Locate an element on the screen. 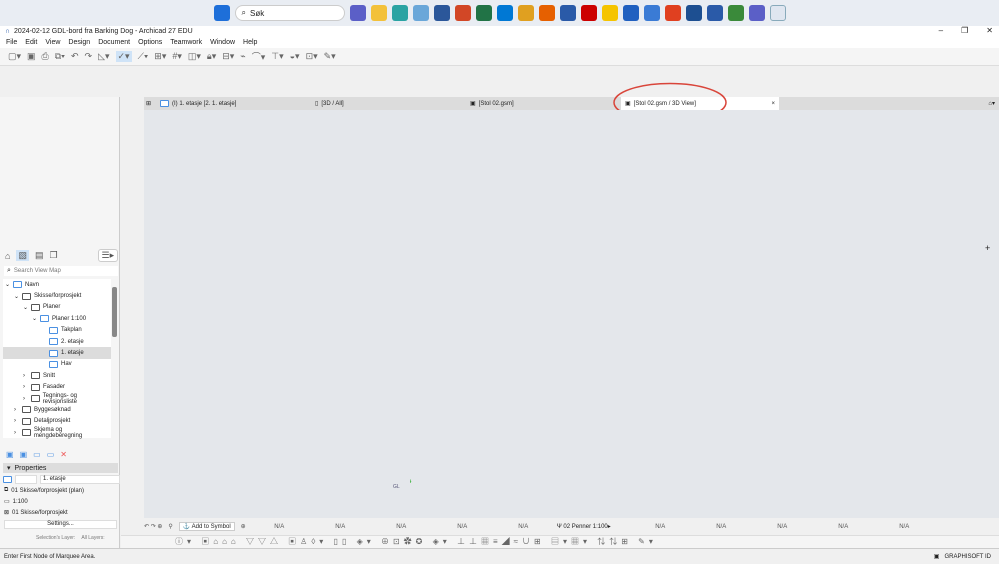 This screenshot has height=564, width=999. grid-icon: #▾ is located at coordinates (177, 56).